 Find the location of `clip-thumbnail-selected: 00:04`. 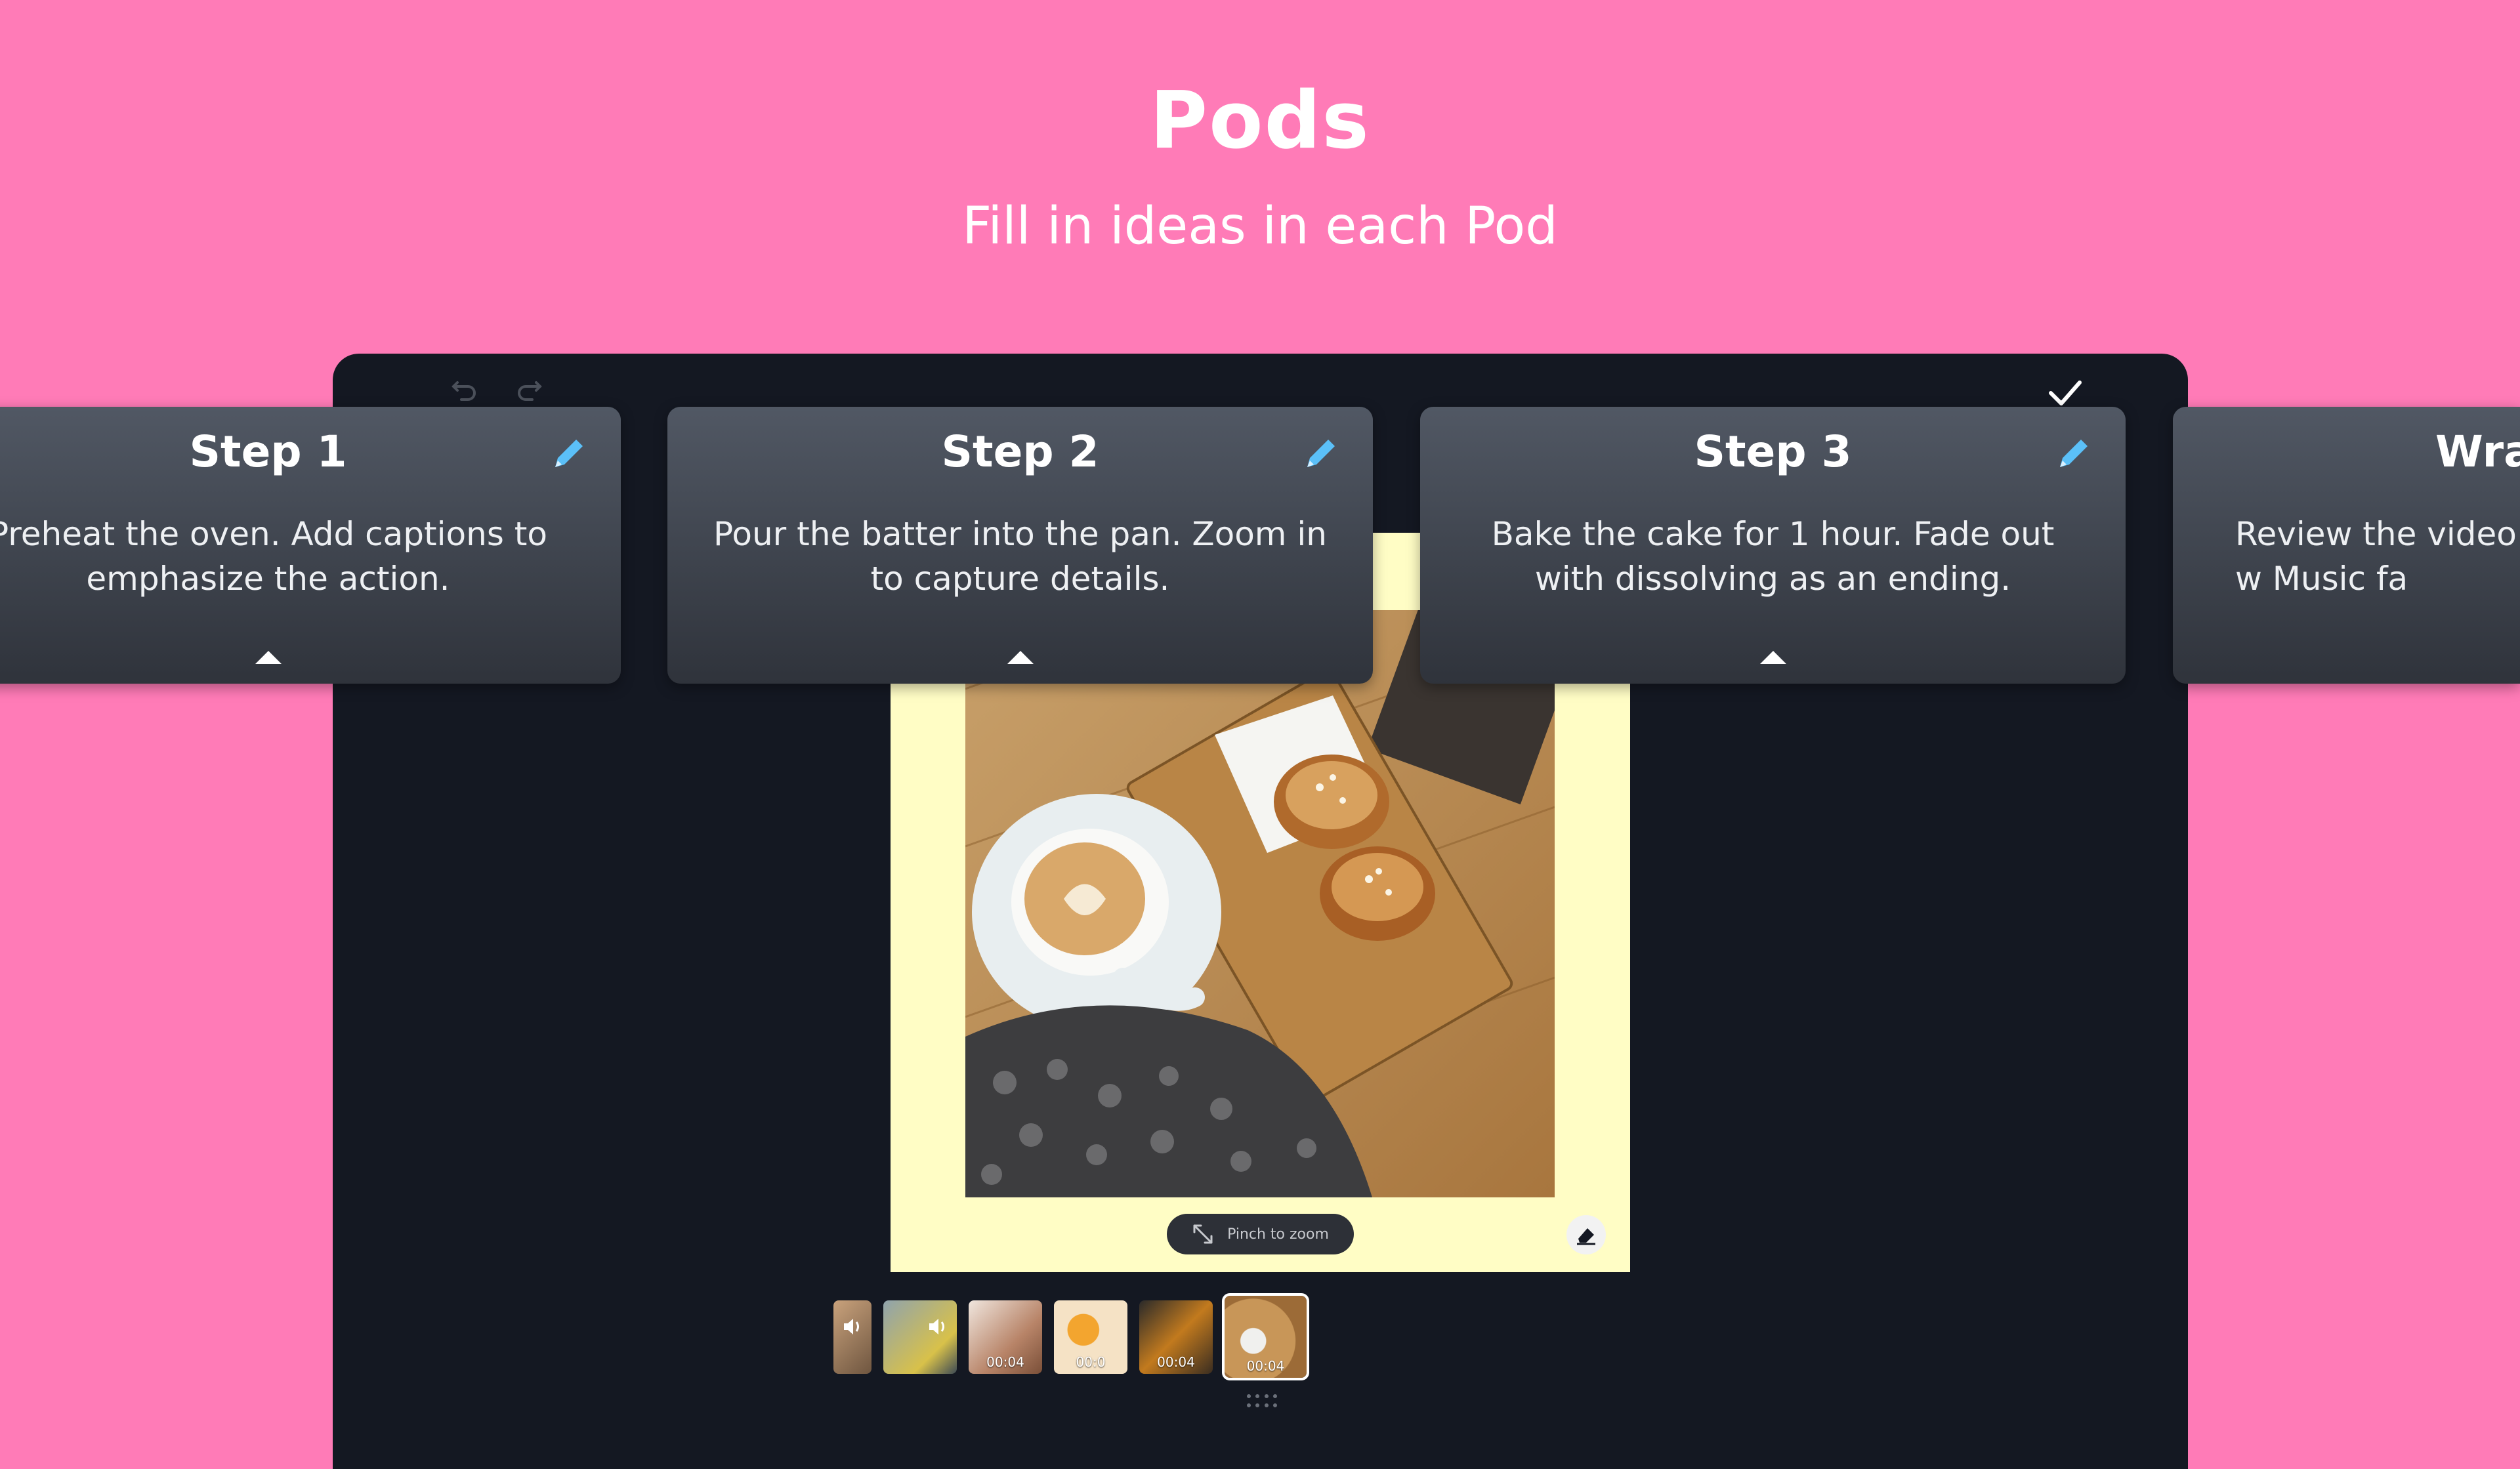

clip-thumbnail-selected: 00:04 is located at coordinates (1265, 1336).